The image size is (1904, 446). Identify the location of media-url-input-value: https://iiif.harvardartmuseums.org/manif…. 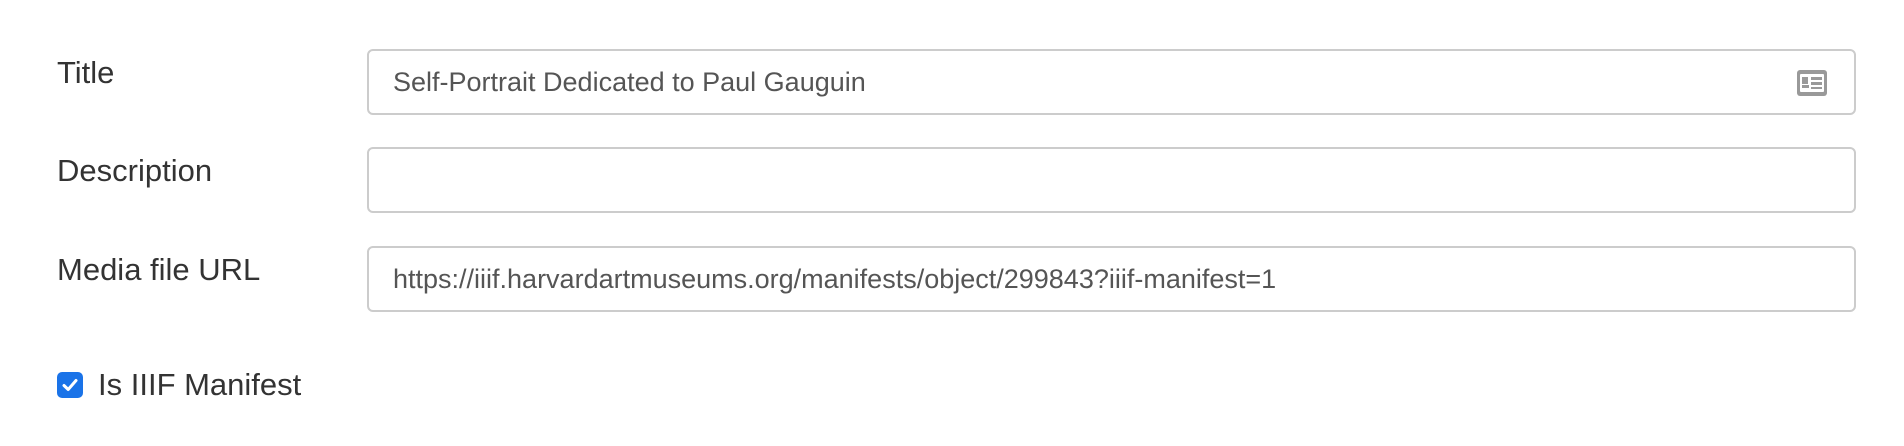
(835, 278).